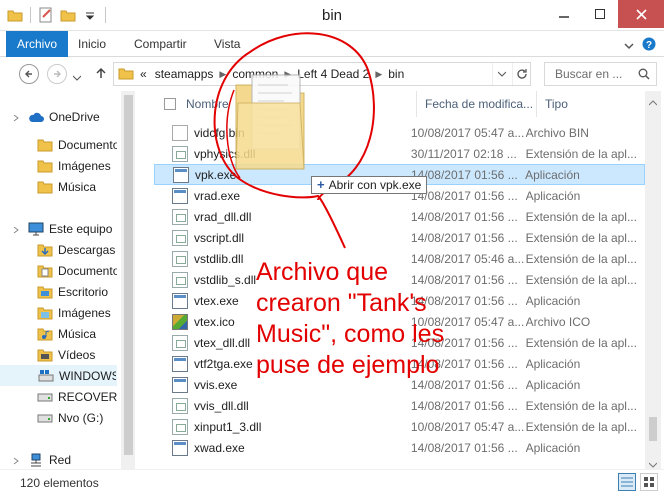  Describe the element at coordinates (591, 104) in the screenshot. I see `column-type: Tipo` at that location.